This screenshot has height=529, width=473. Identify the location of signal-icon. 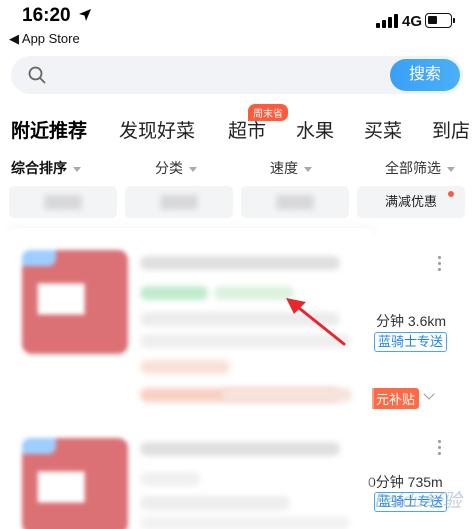
(387, 21).